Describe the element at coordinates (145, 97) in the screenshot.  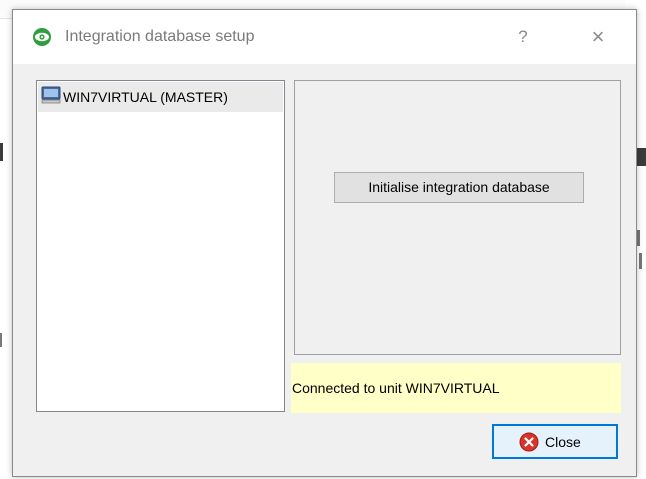
I see `unit-list-item-label: WIN7VIRTUAL (MASTER)` at that location.